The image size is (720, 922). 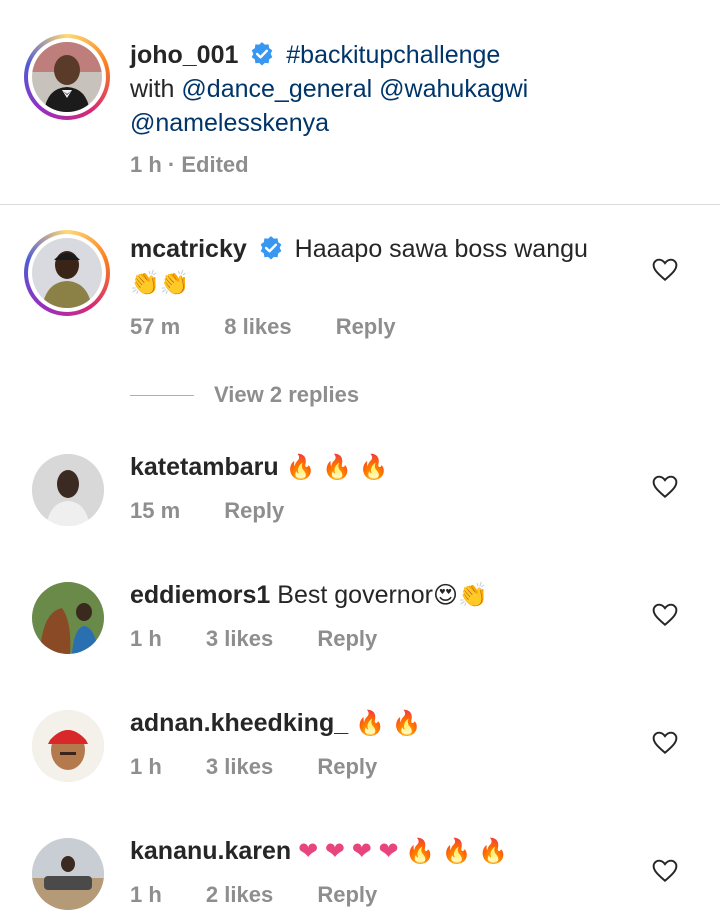 What do you see at coordinates (208, 164) in the screenshot?
I see `post-edited-label: · Edited` at bounding box center [208, 164].